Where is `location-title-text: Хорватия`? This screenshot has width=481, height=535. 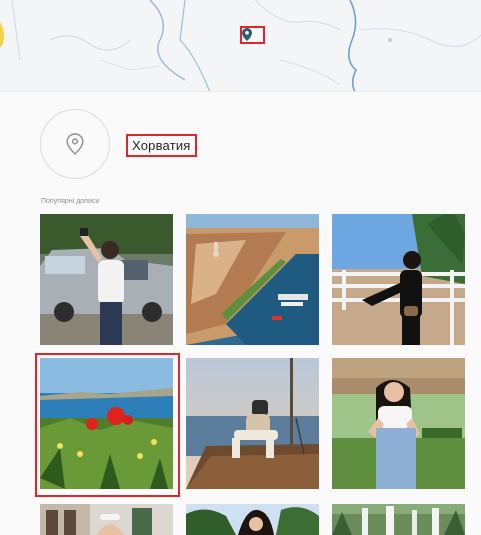 location-title-text: Хорватия is located at coordinates (161, 145).